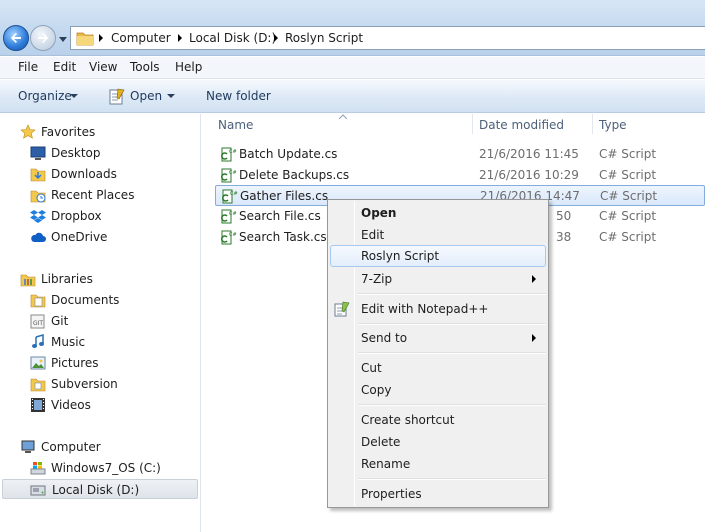  What do you see at coordinates (438, 442) in the screenshot?
I see `context-delete: Delete` at bounding box center [438, 442].